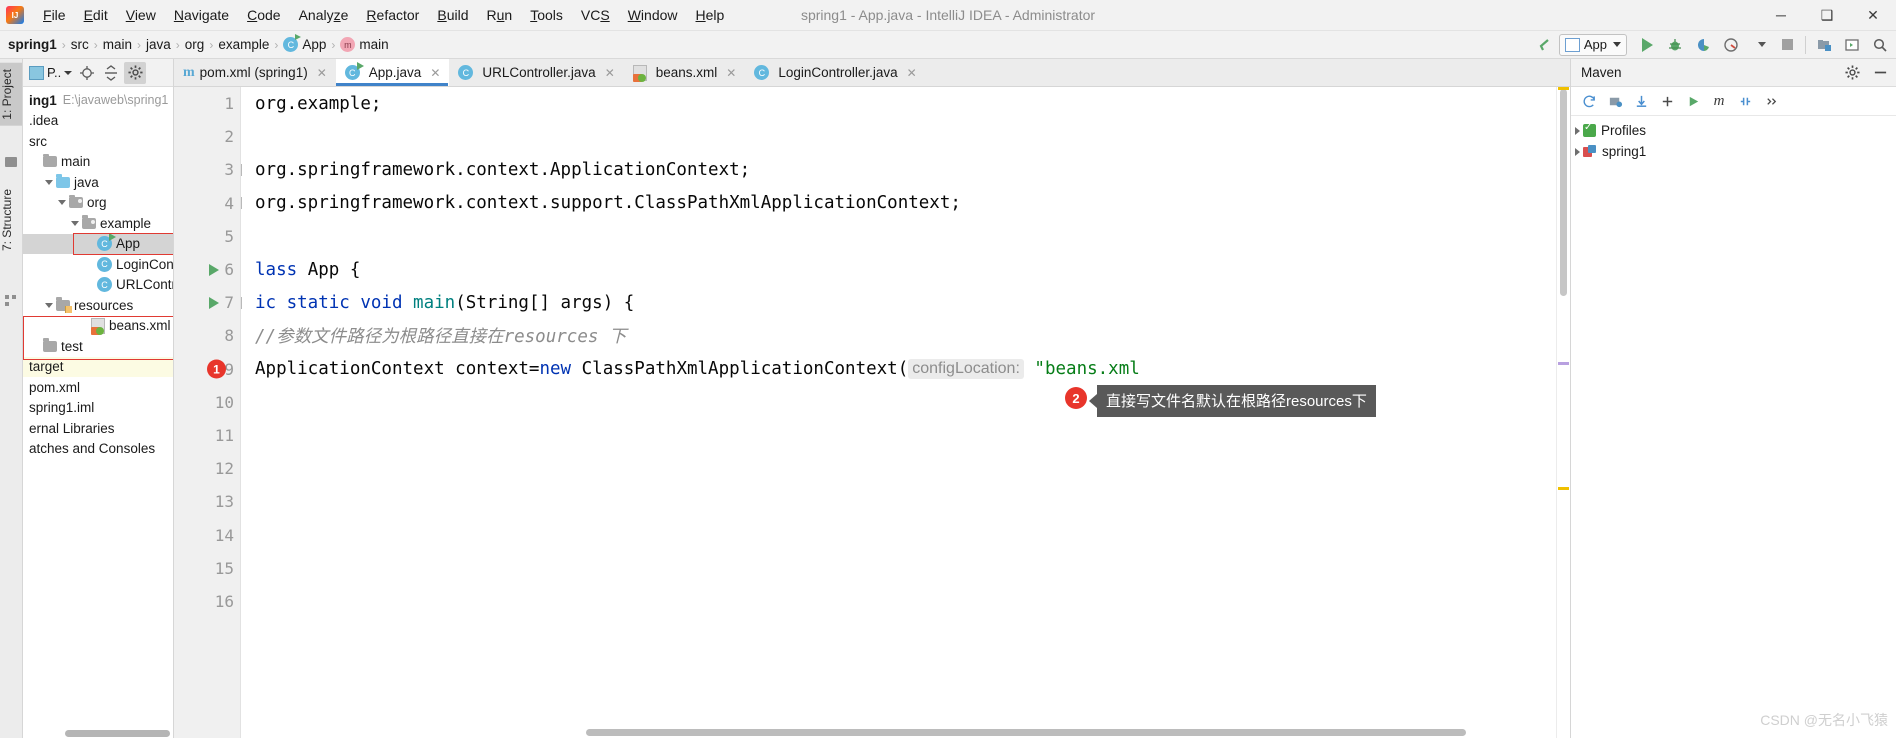  Describe the element at coordinates (98, 141) in the screenshot. I see `tree-row-src: src` at that location.